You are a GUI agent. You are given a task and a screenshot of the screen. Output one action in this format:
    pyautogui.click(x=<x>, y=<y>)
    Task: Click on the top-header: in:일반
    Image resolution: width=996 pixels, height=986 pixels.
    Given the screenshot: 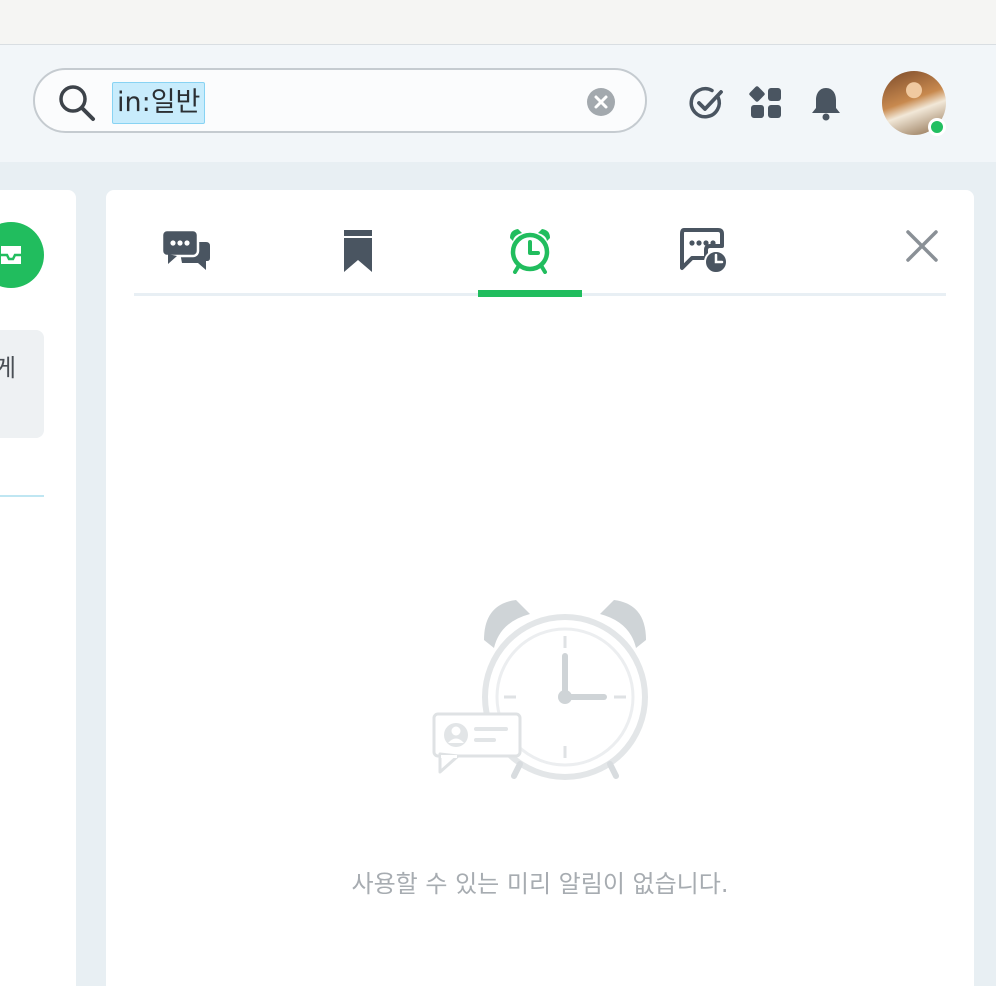 What is the action you would take?
    pyautogui.click(x=498, y=103)
    